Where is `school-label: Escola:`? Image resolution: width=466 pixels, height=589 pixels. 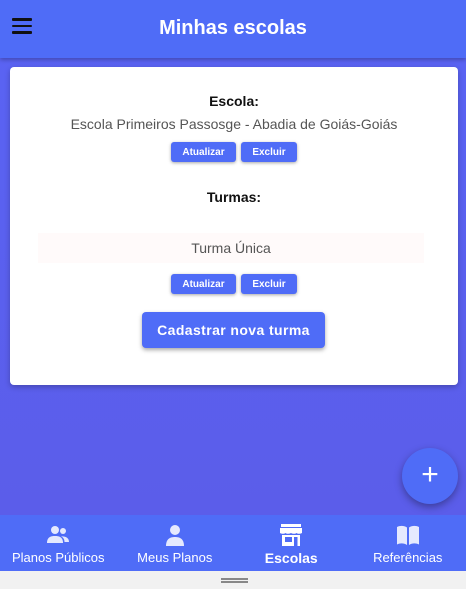
school-label: Escola: is located at coordinates (234, 101).